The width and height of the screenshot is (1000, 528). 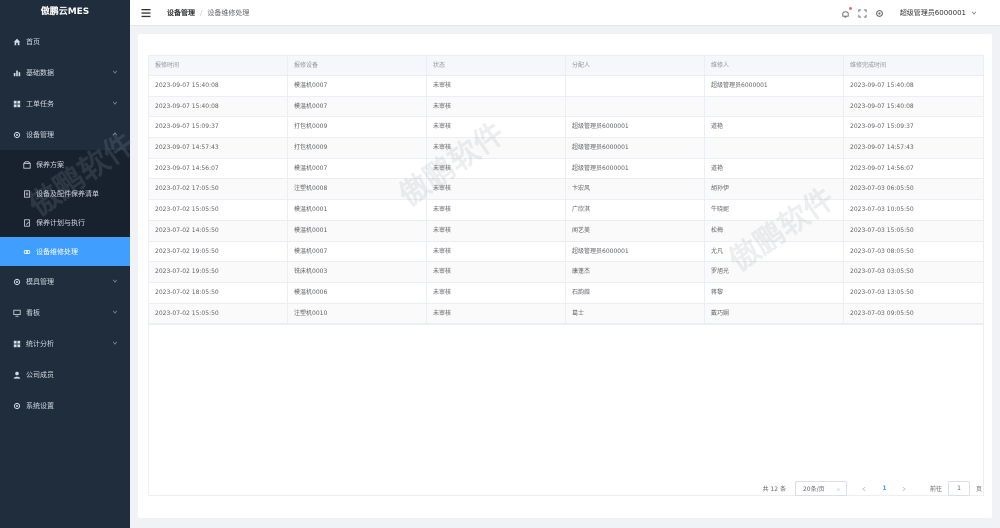 I want to click on sidebar-item-settings: 系统设置, so click(x=65, y=405).